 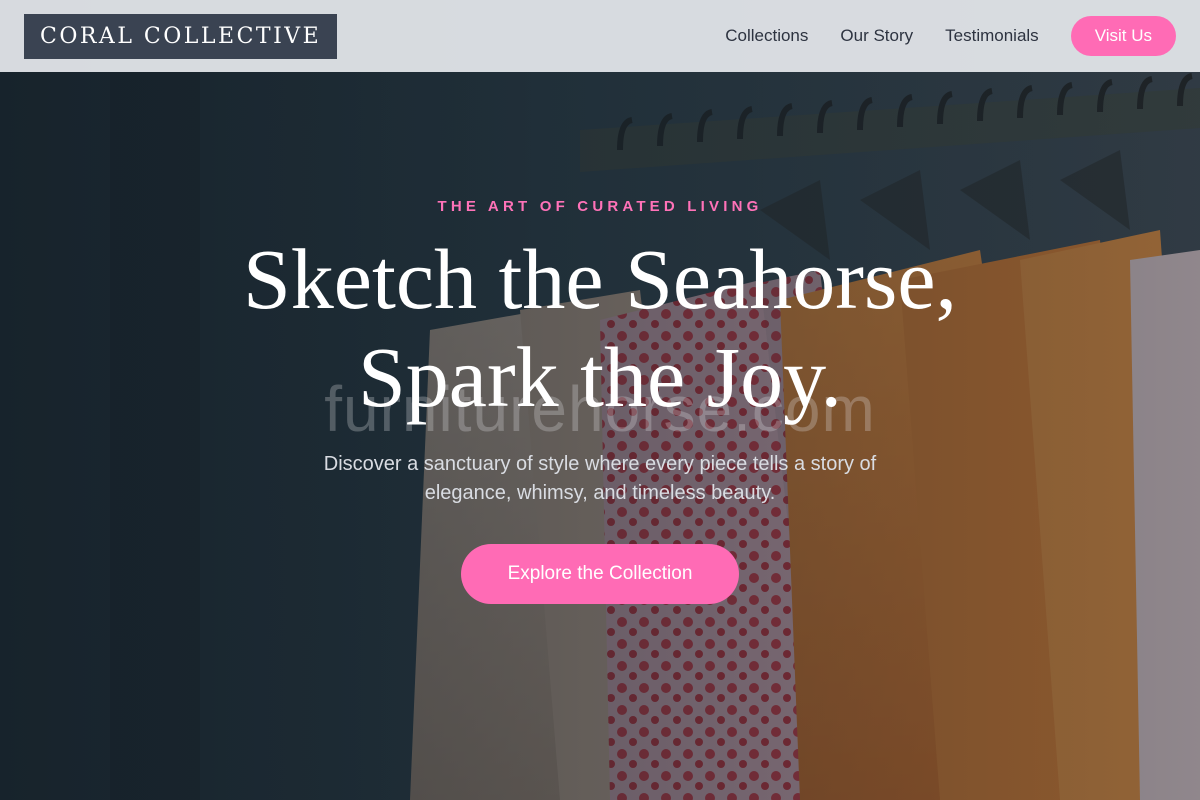 I want to click on hero-eyebrow: THE ART OF CURATED LIVING, so click(x=600, y=206).